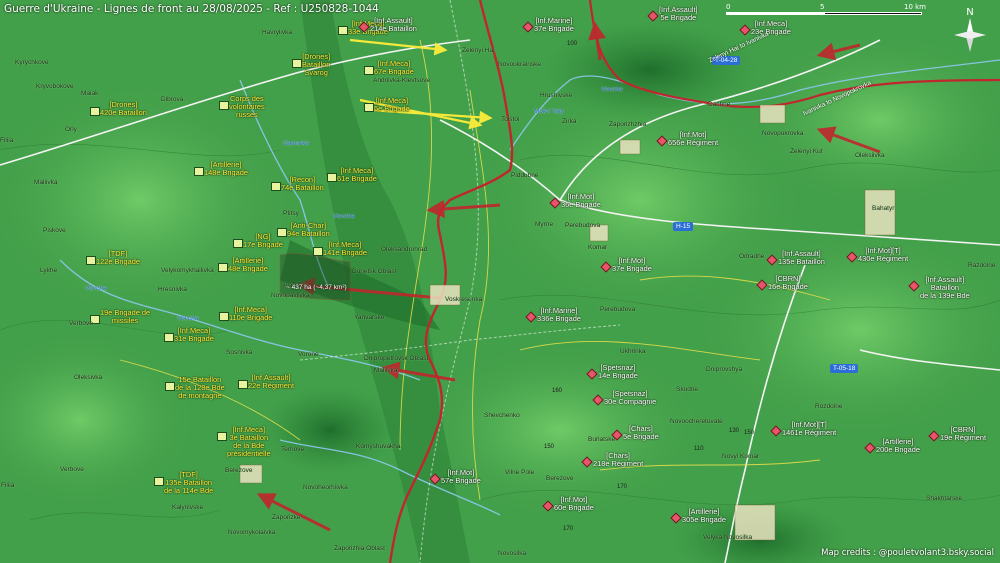 This screenshot has width=1000, height=563. Describe the element at coordinates (200, 395) in the screenshot. I see `unit-line: de montagne` at that location.